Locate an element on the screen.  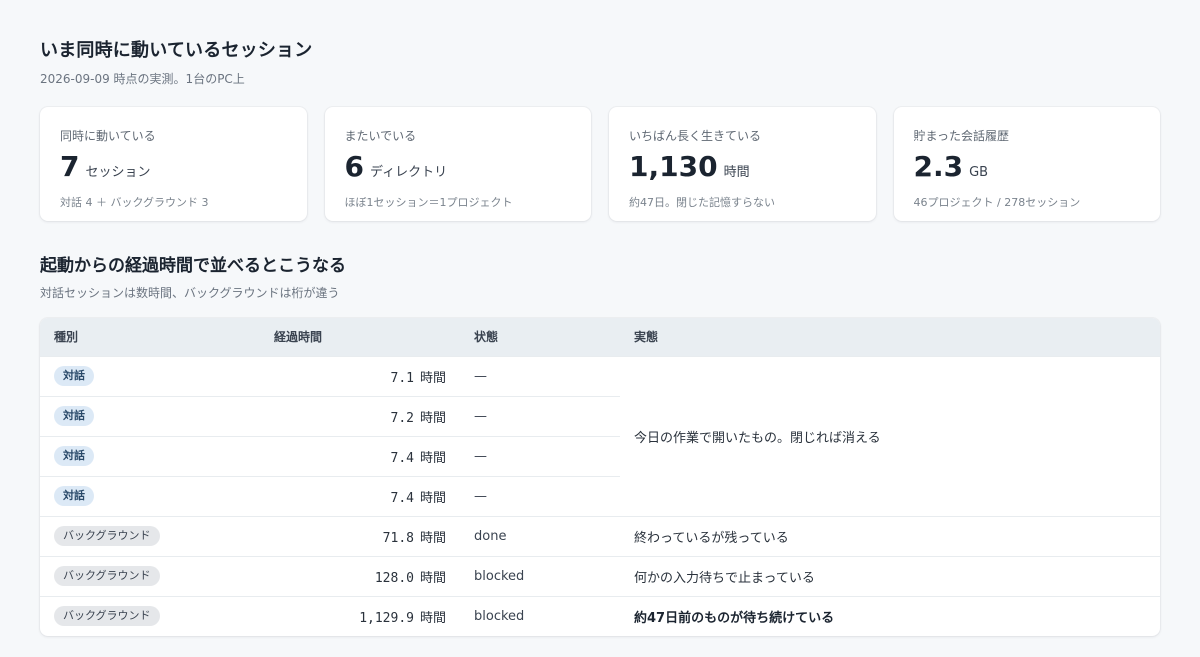
page-subtitle: 2026-09-09 時点の実測。1台のPC上 is located at coordinates (142, 79).